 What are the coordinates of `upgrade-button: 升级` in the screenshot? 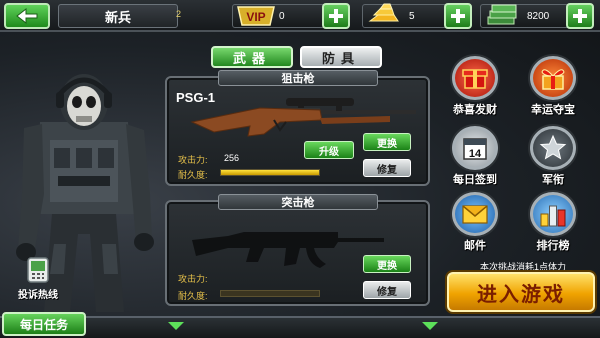 It's located at (329, 150).